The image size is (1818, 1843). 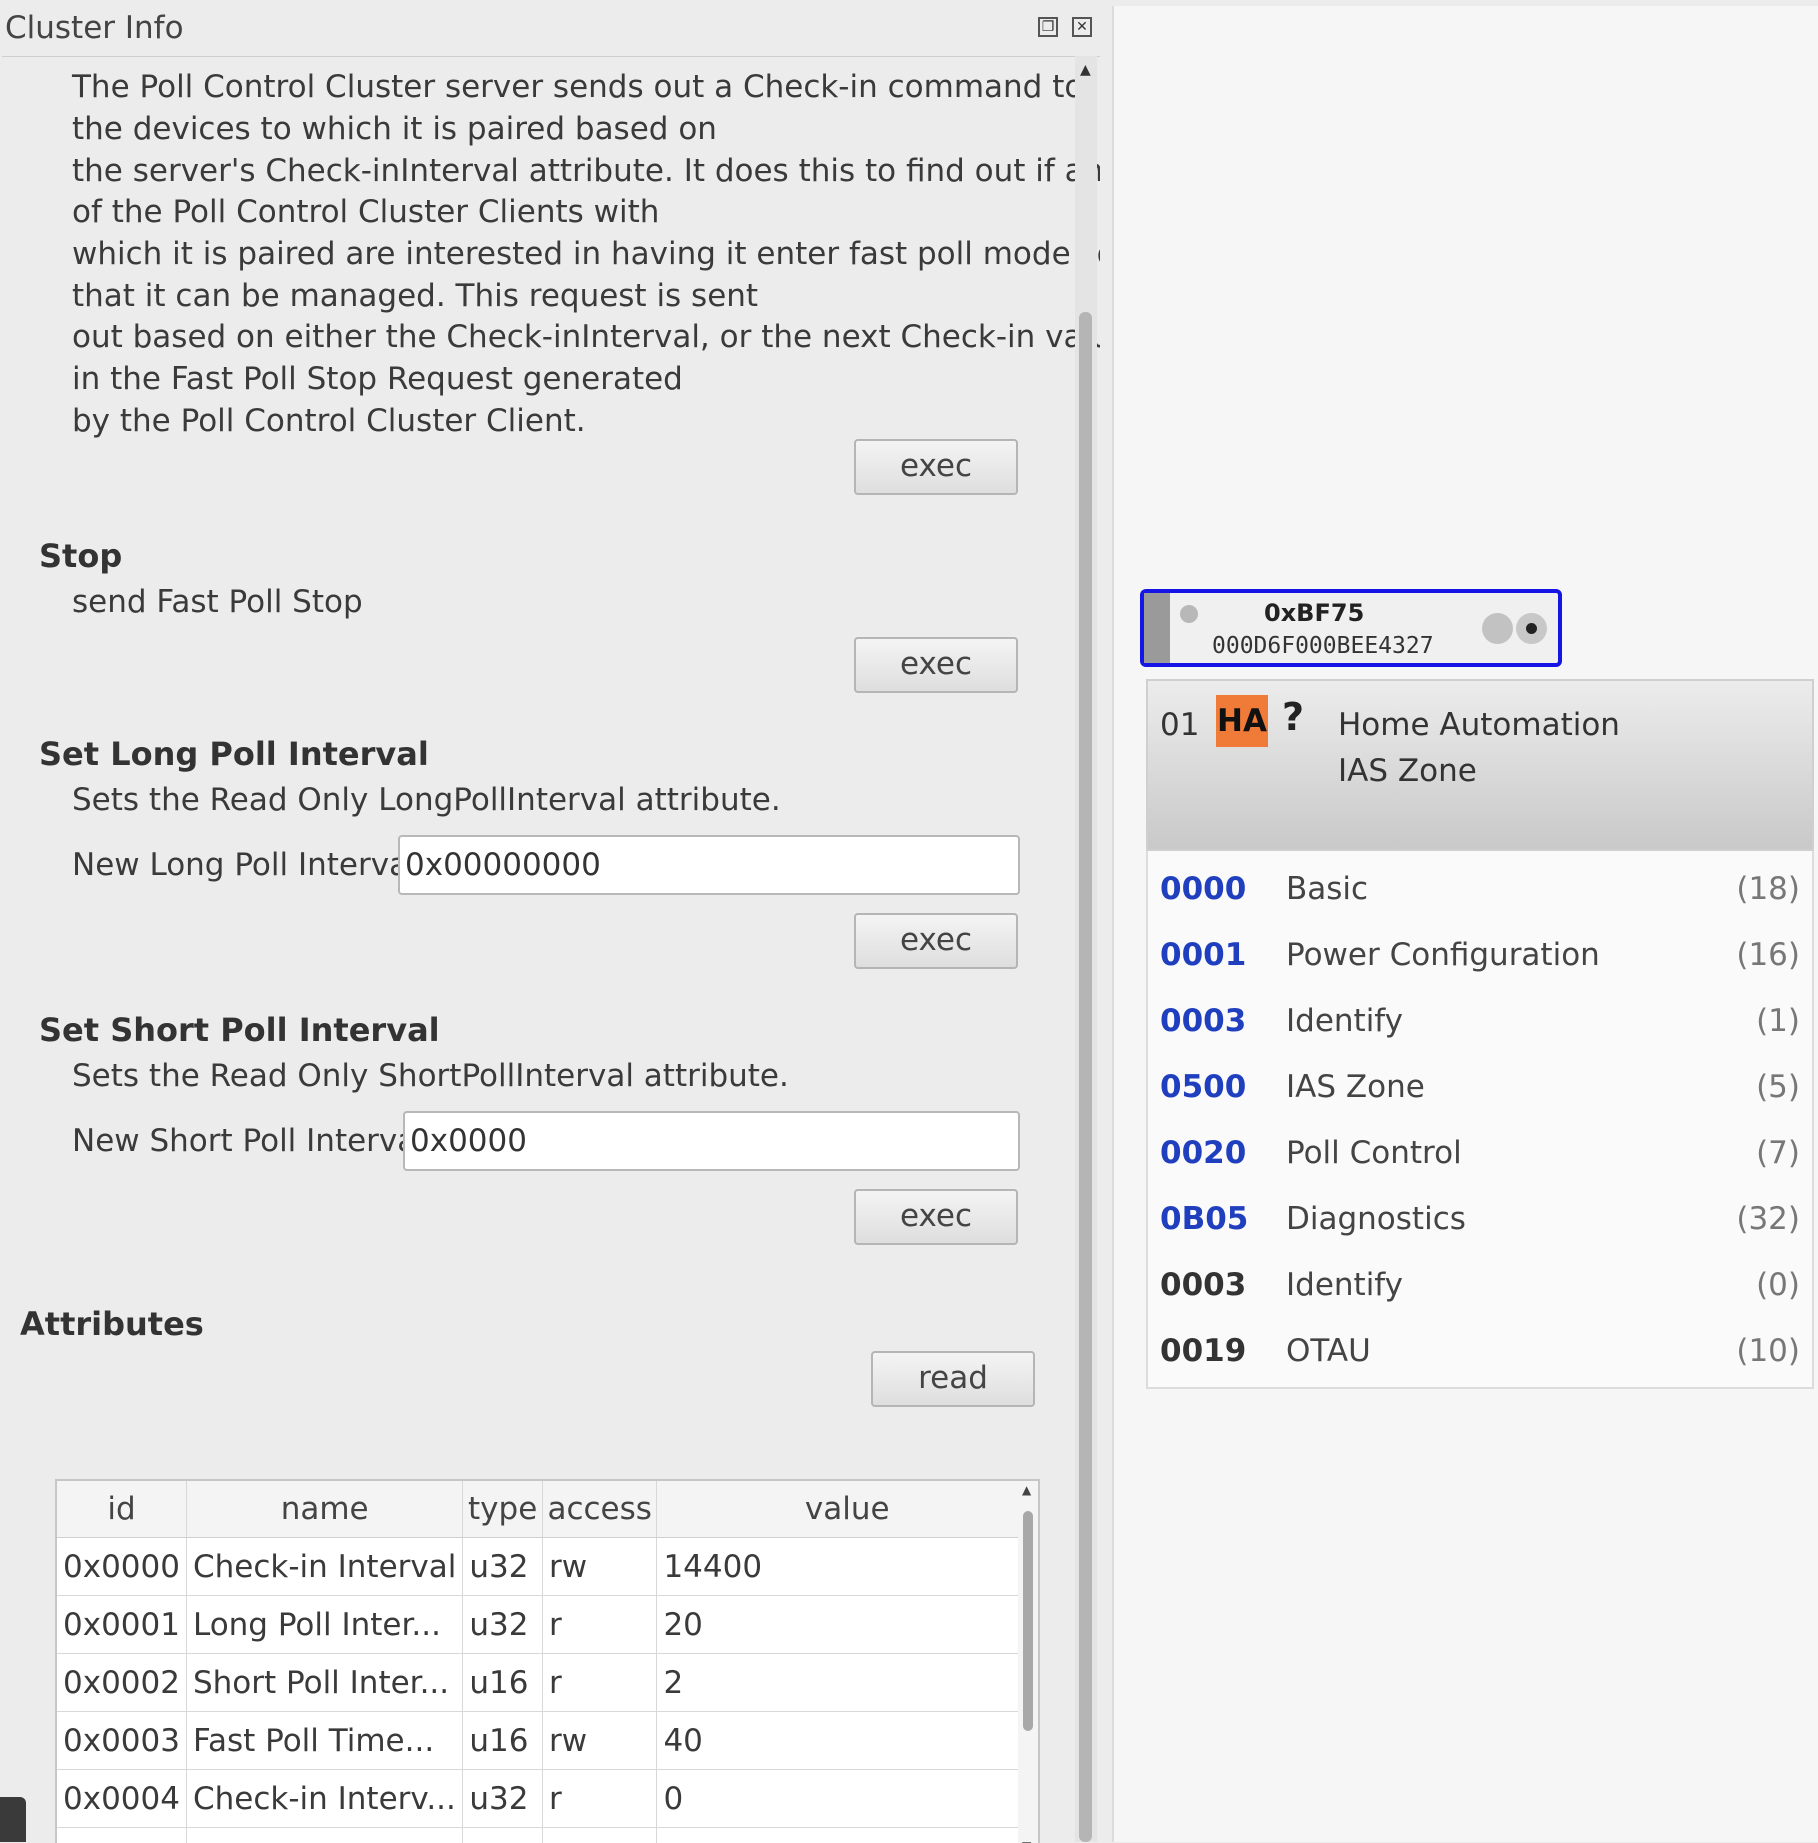 I want to click on close-icon: ✕, so click(x=1082, y=27).